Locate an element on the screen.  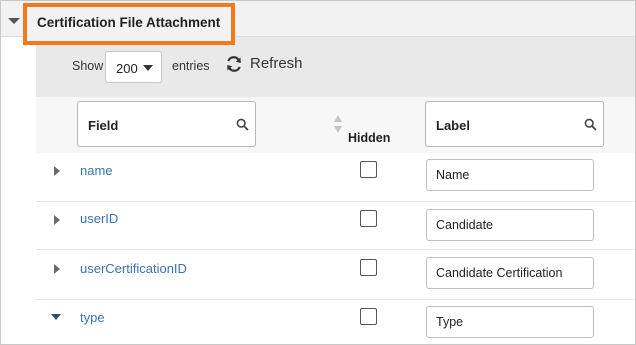
entries-value: 200 is located at coordinates (127, 68).